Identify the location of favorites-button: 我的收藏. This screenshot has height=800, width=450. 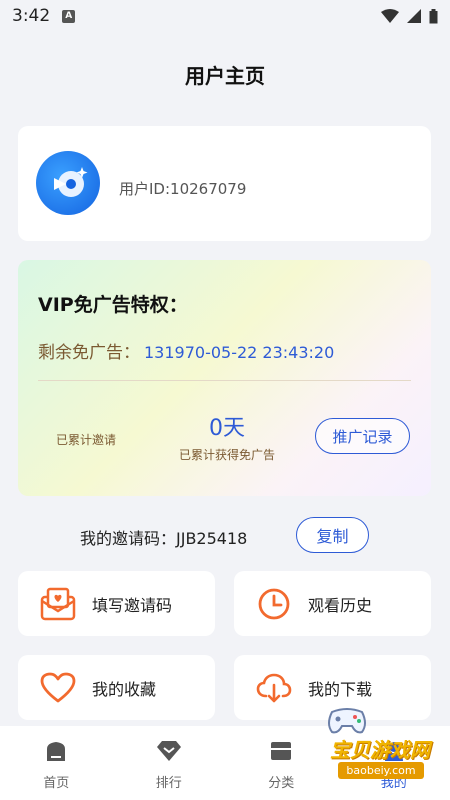
(116, 687).